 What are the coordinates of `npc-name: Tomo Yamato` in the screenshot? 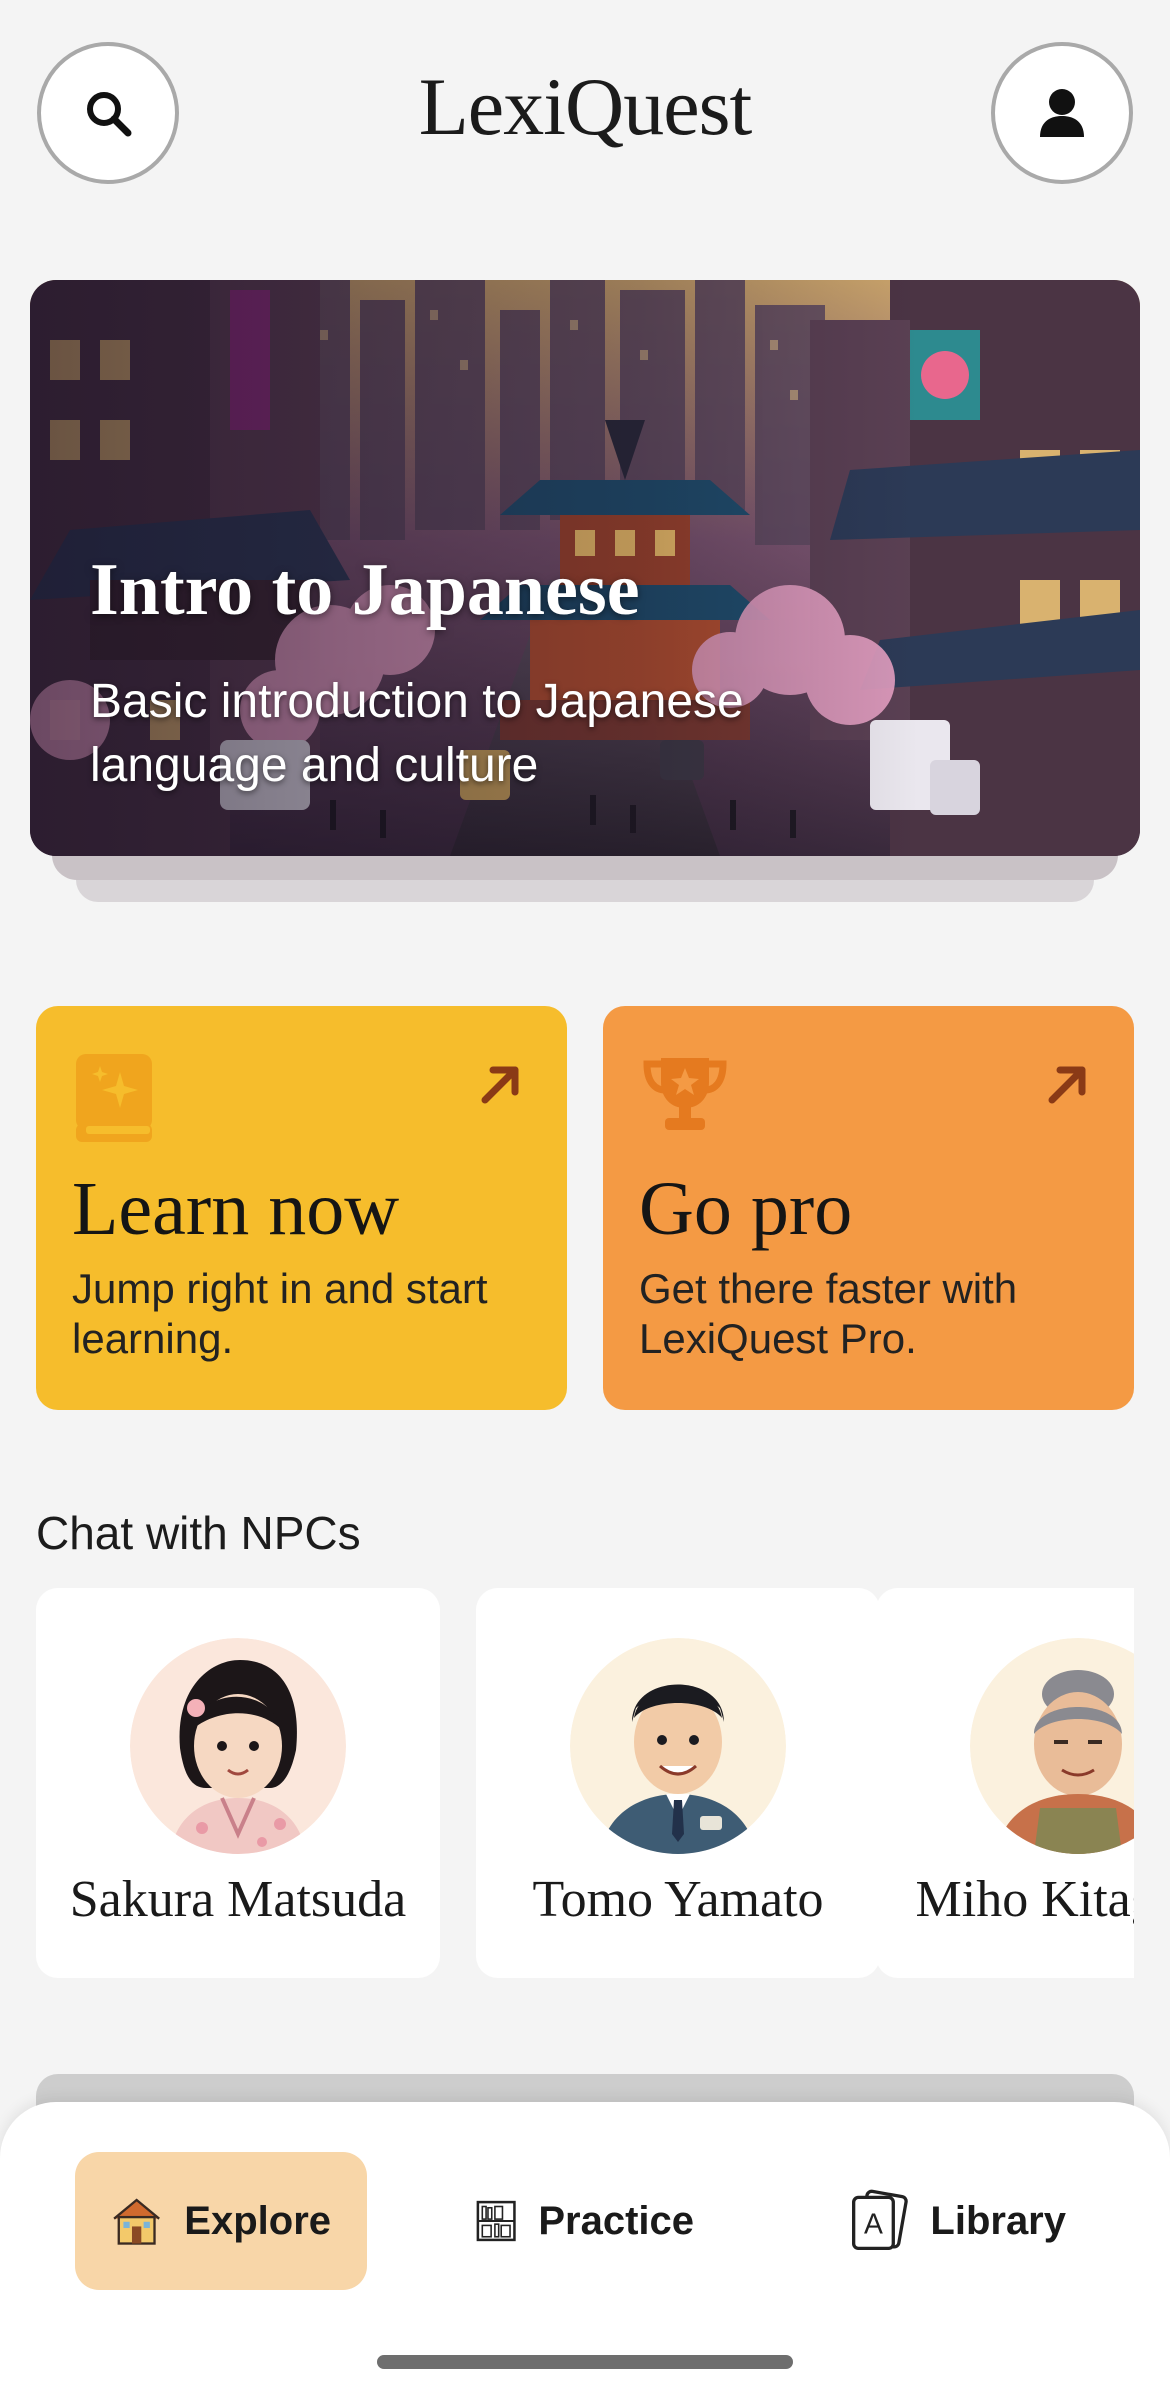 It's located at (678, 1899).